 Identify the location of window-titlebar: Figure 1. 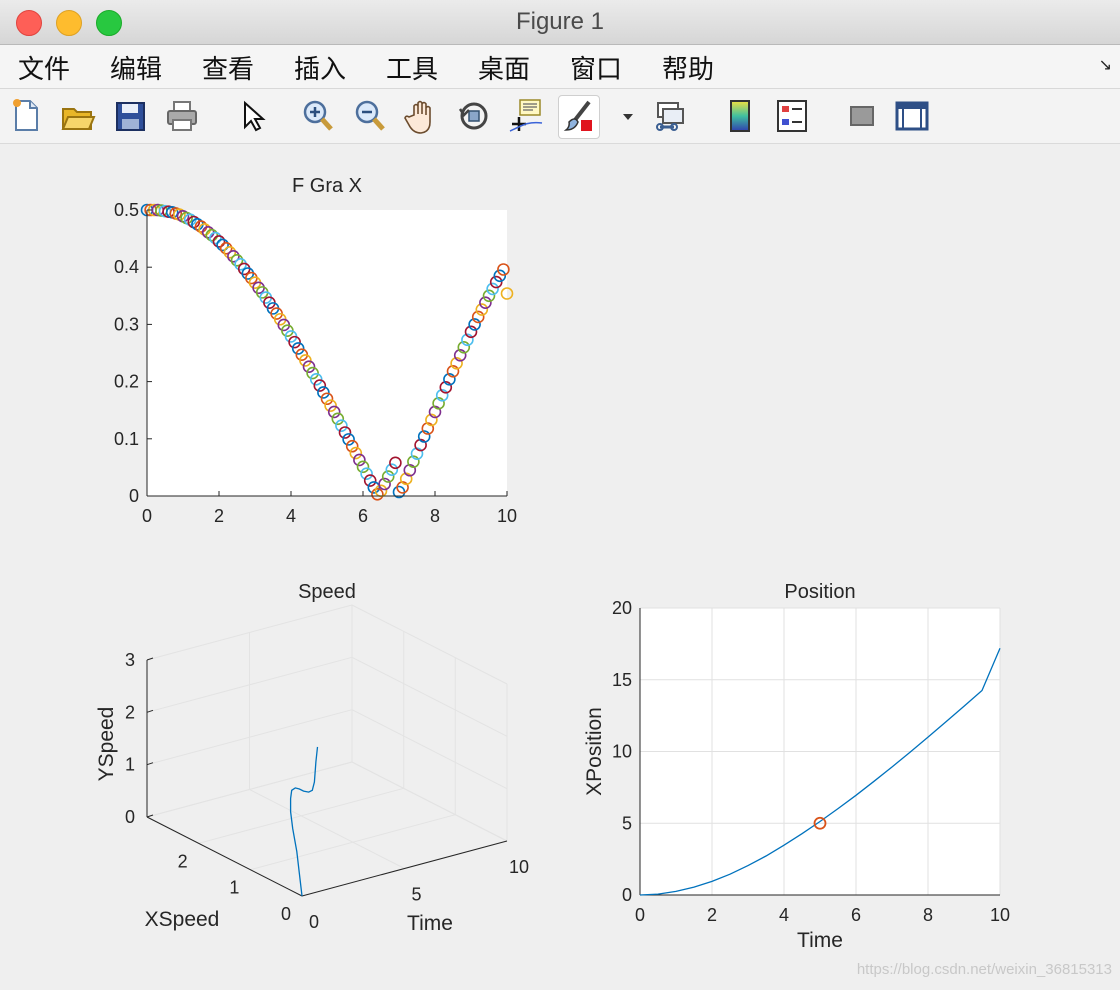
(560, 22).